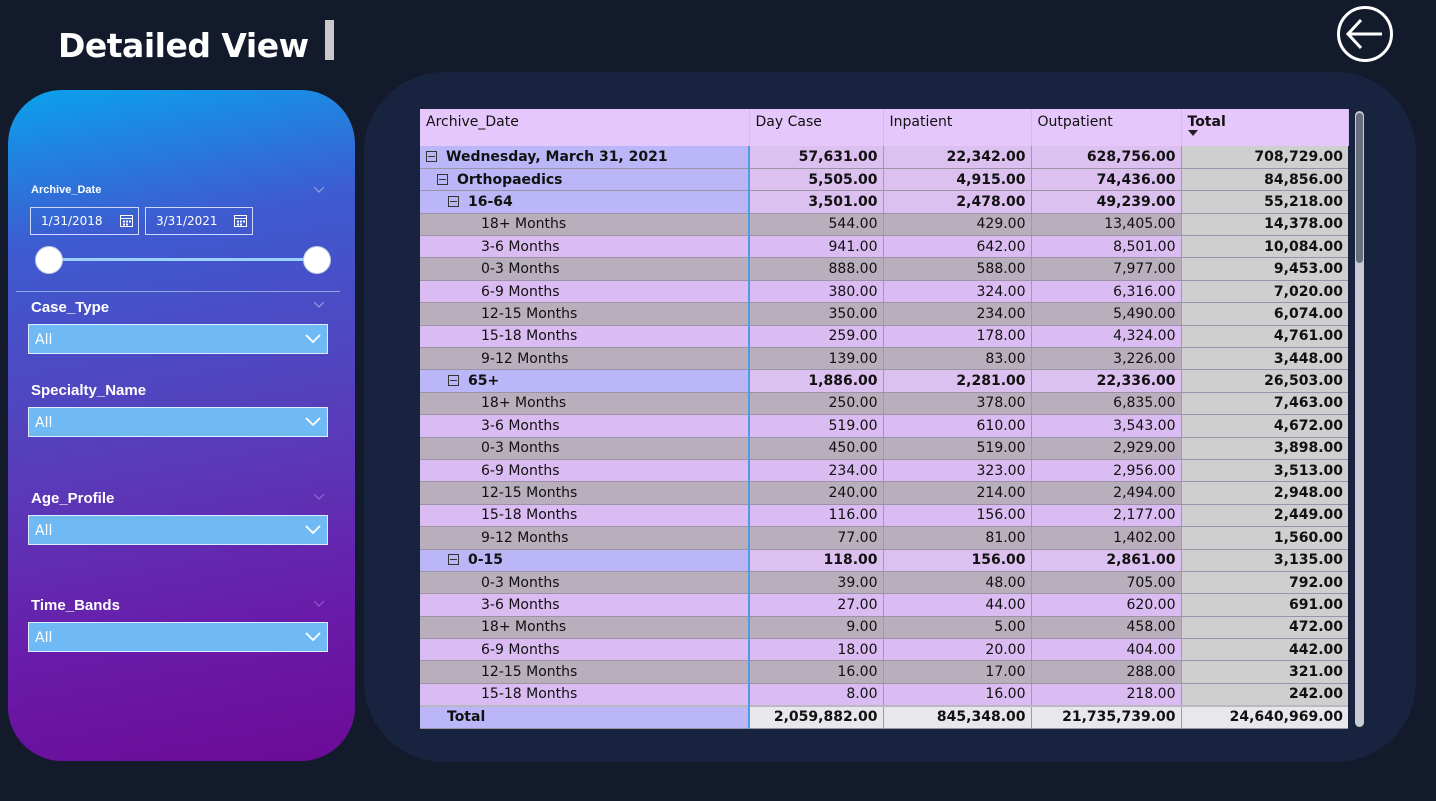 This screenshot has height=801, width=1436. What do you see at coordinates (884, 247) in the screenshot?
I see `matrix-row: 3-6 Months 941.00 642.00 8,501.00 10,084.00` at bounding box center [884, 247].